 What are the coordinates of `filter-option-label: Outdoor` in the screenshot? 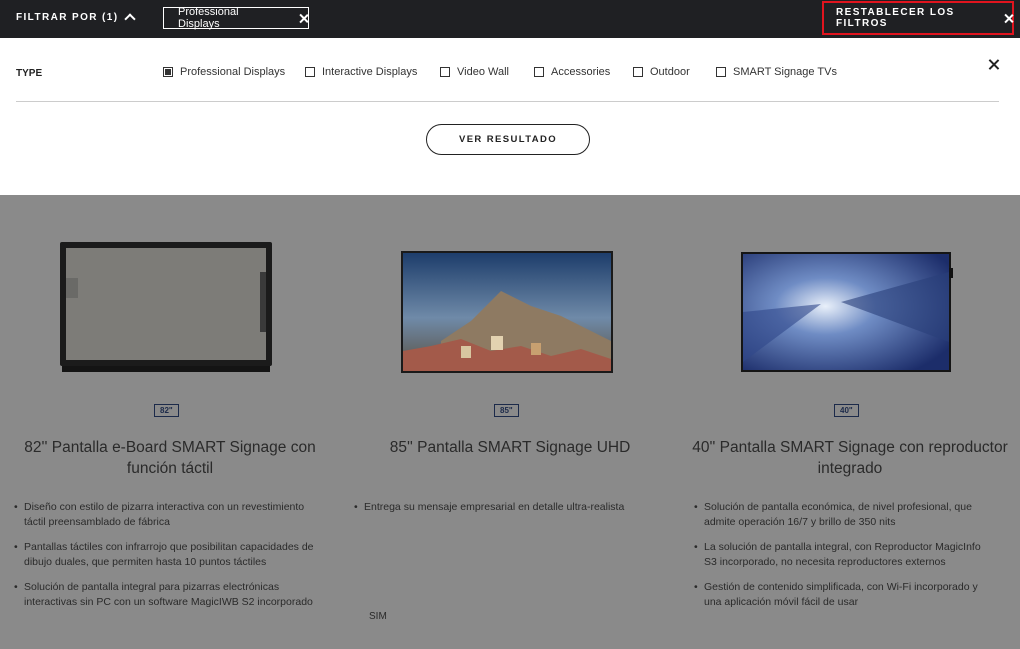 It's located at (670, 72).